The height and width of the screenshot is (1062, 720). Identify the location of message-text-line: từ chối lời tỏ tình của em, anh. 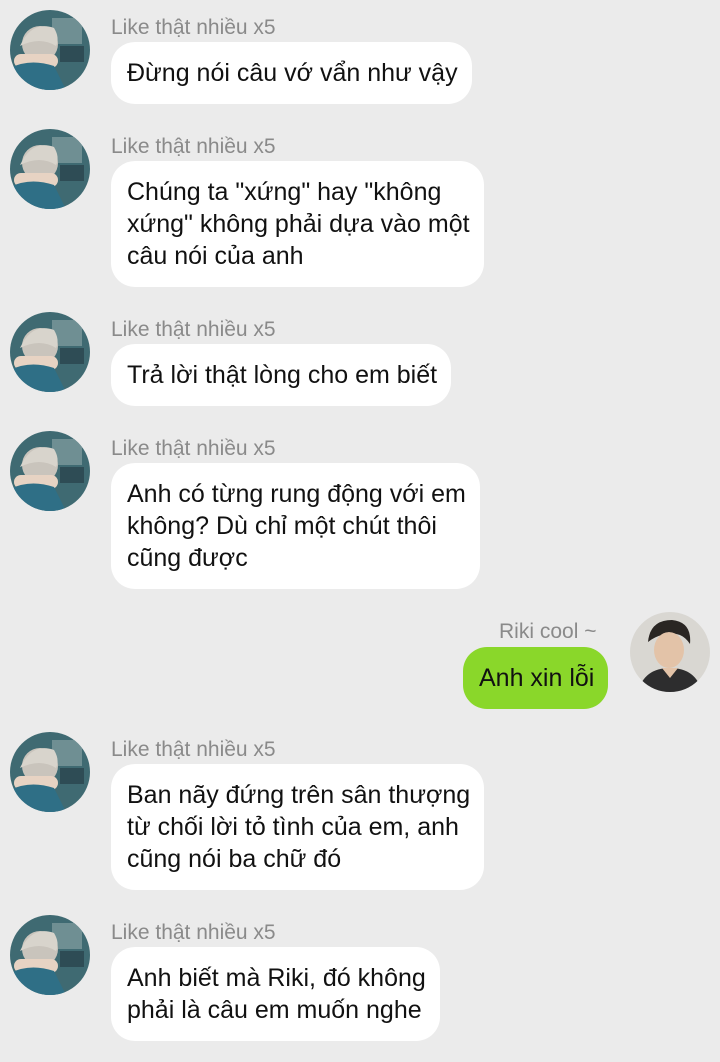
(293, 827).